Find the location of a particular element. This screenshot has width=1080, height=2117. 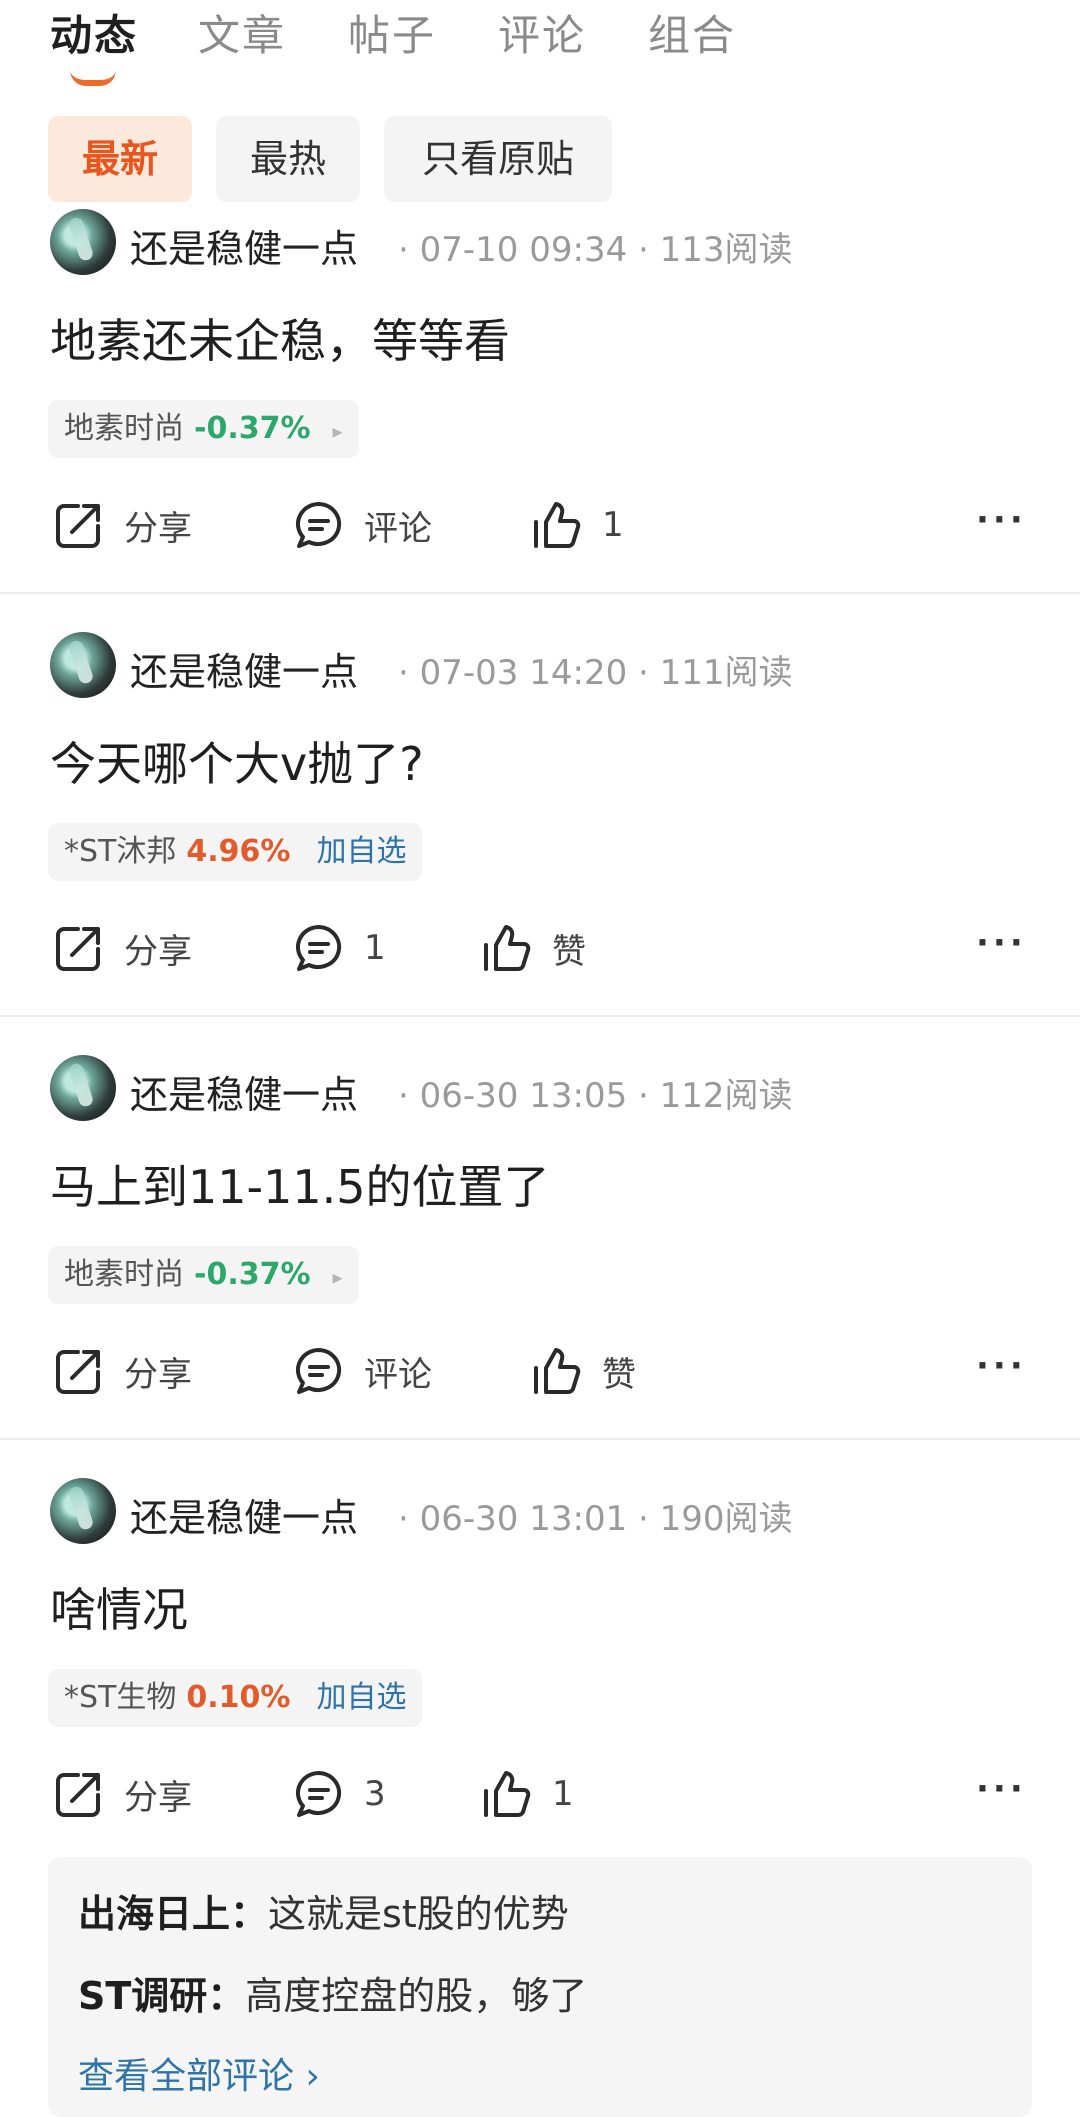

post-time: 06-30 13:01 is located at coordinates (523, 1519).